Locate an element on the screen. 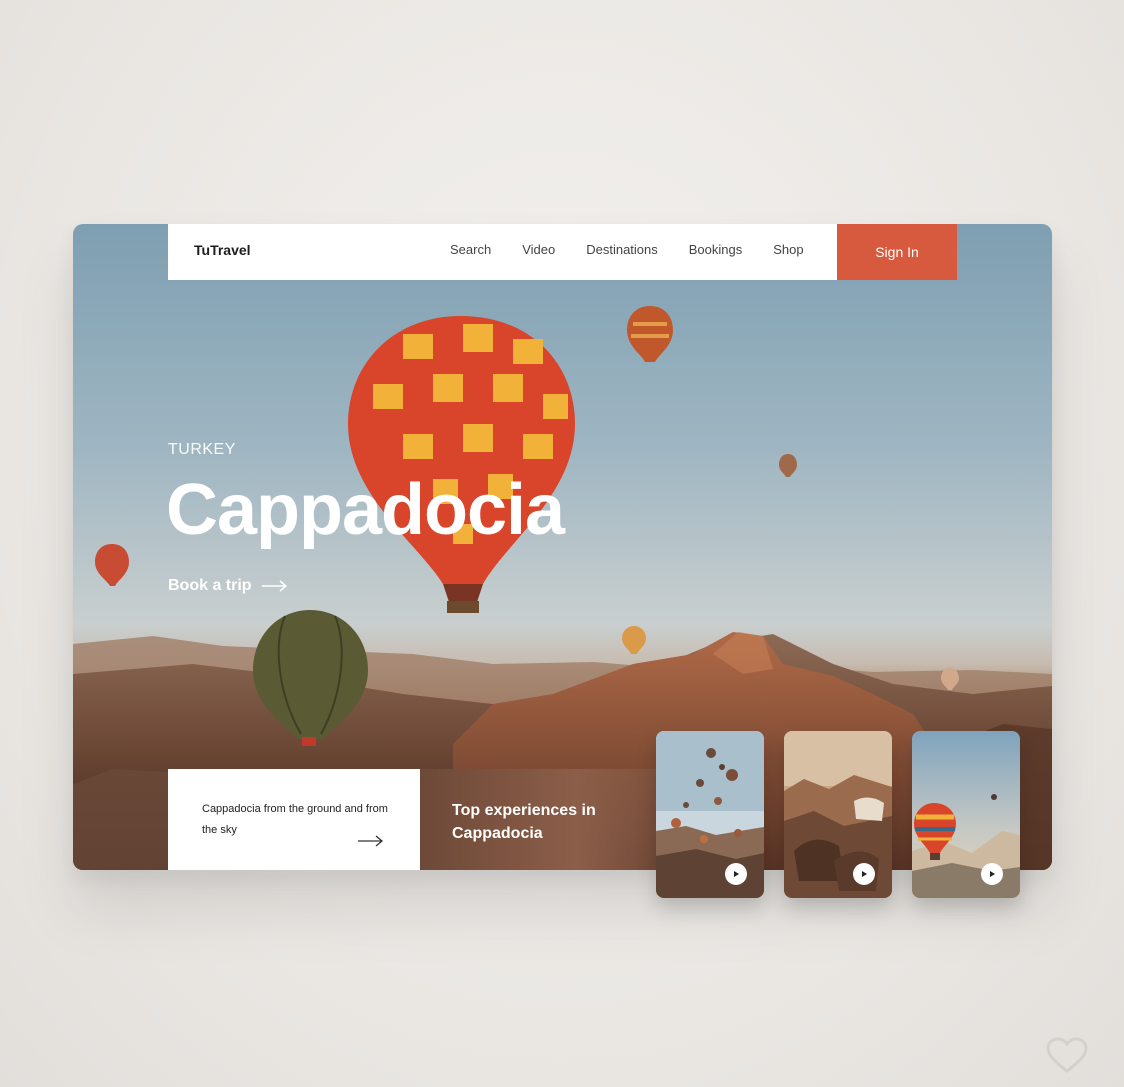  top-experiences-title: Top experiences in Cappadocia is located at coordinates (524, 822).